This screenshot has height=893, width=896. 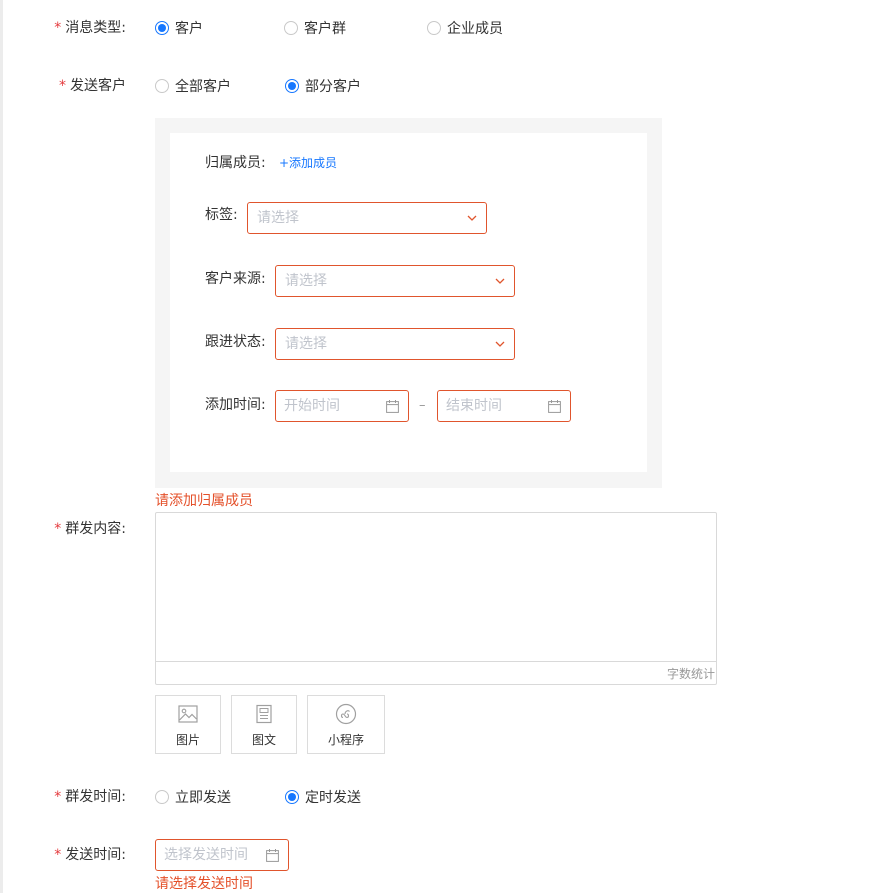 What do you see at coordinates (189, 29) in the screenshot?
I see `radio-label: 客户` at bounding box center [189, 29].